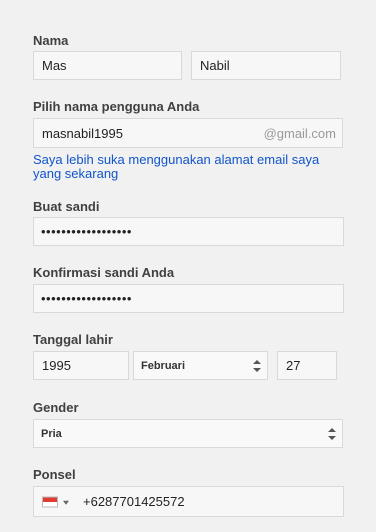  What do you see at coordinates (66, 206) in the screenshot?
I see `password-label: Buat sandi` at bounding box center [66, 206].